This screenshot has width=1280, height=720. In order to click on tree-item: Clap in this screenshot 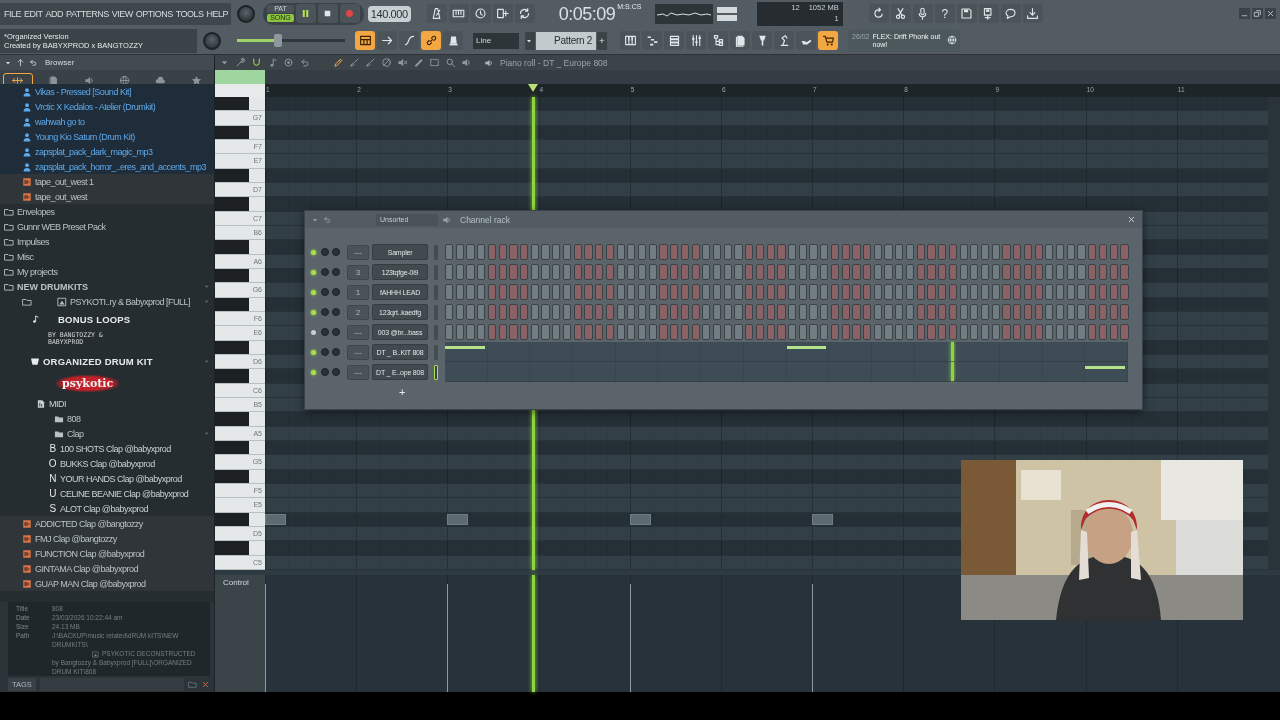, I will do `click(107, 433)`.